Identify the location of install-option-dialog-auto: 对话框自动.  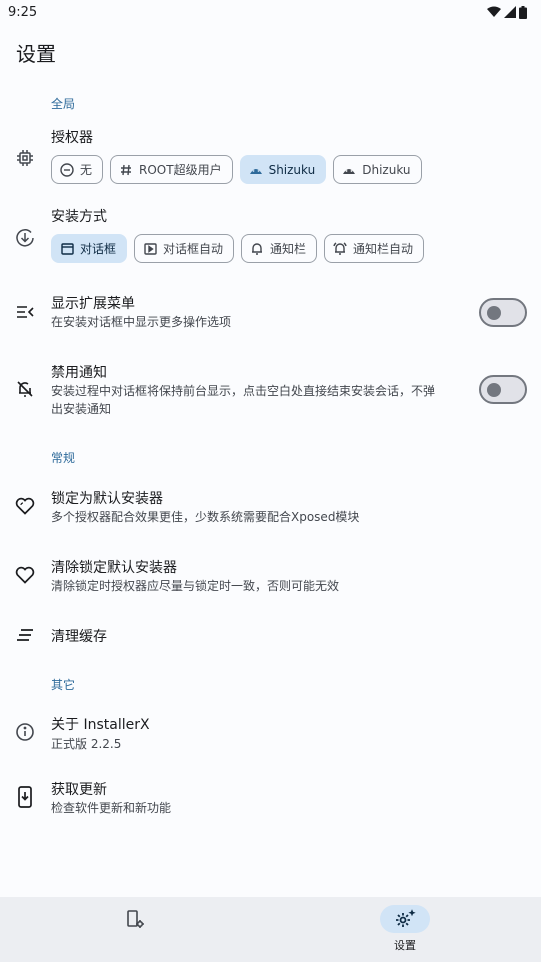
(184, 248).